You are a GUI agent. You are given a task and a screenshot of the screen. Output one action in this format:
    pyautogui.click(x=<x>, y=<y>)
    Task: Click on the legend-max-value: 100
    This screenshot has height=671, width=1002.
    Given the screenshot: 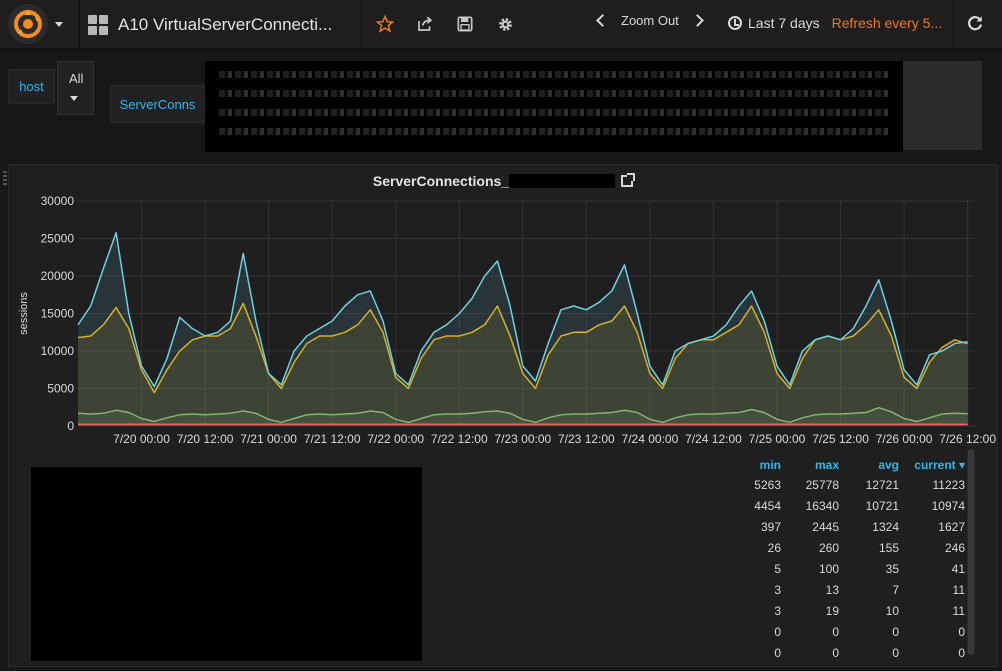 What is the action you would take?
    pyautogui.click(x=828, y=569)
    